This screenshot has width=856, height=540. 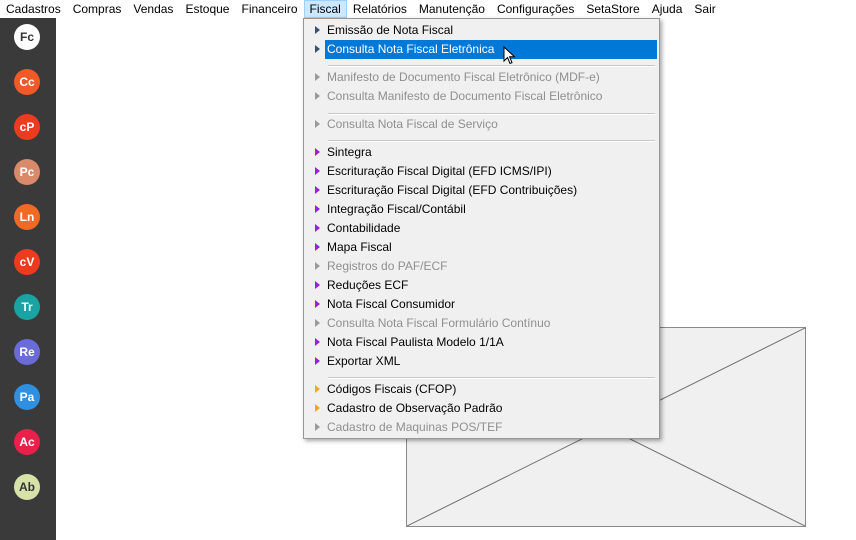 What do you see at coordinates (269, 9) in the screenshot?
I see `menu-financeiro: Financeiro` at bounding box center [269, 9].